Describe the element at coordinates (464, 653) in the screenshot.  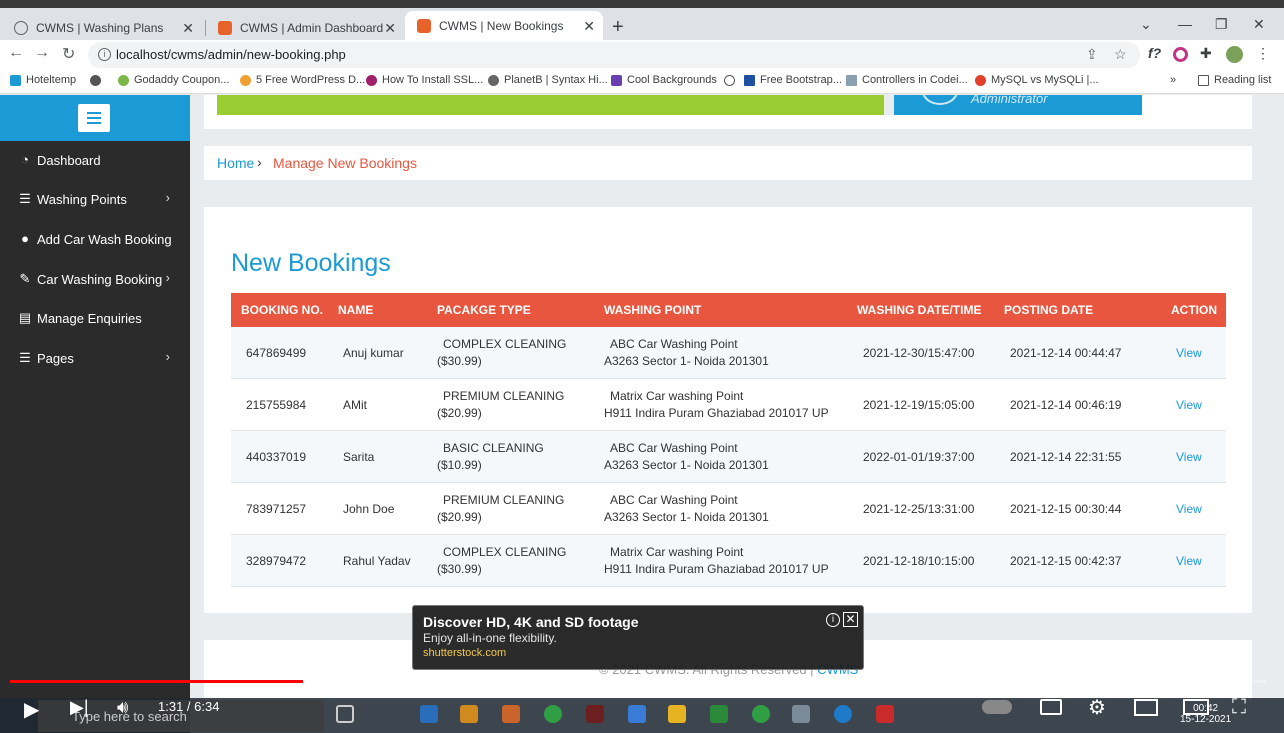
I see `ad-link: shutterstock.com` at that location.